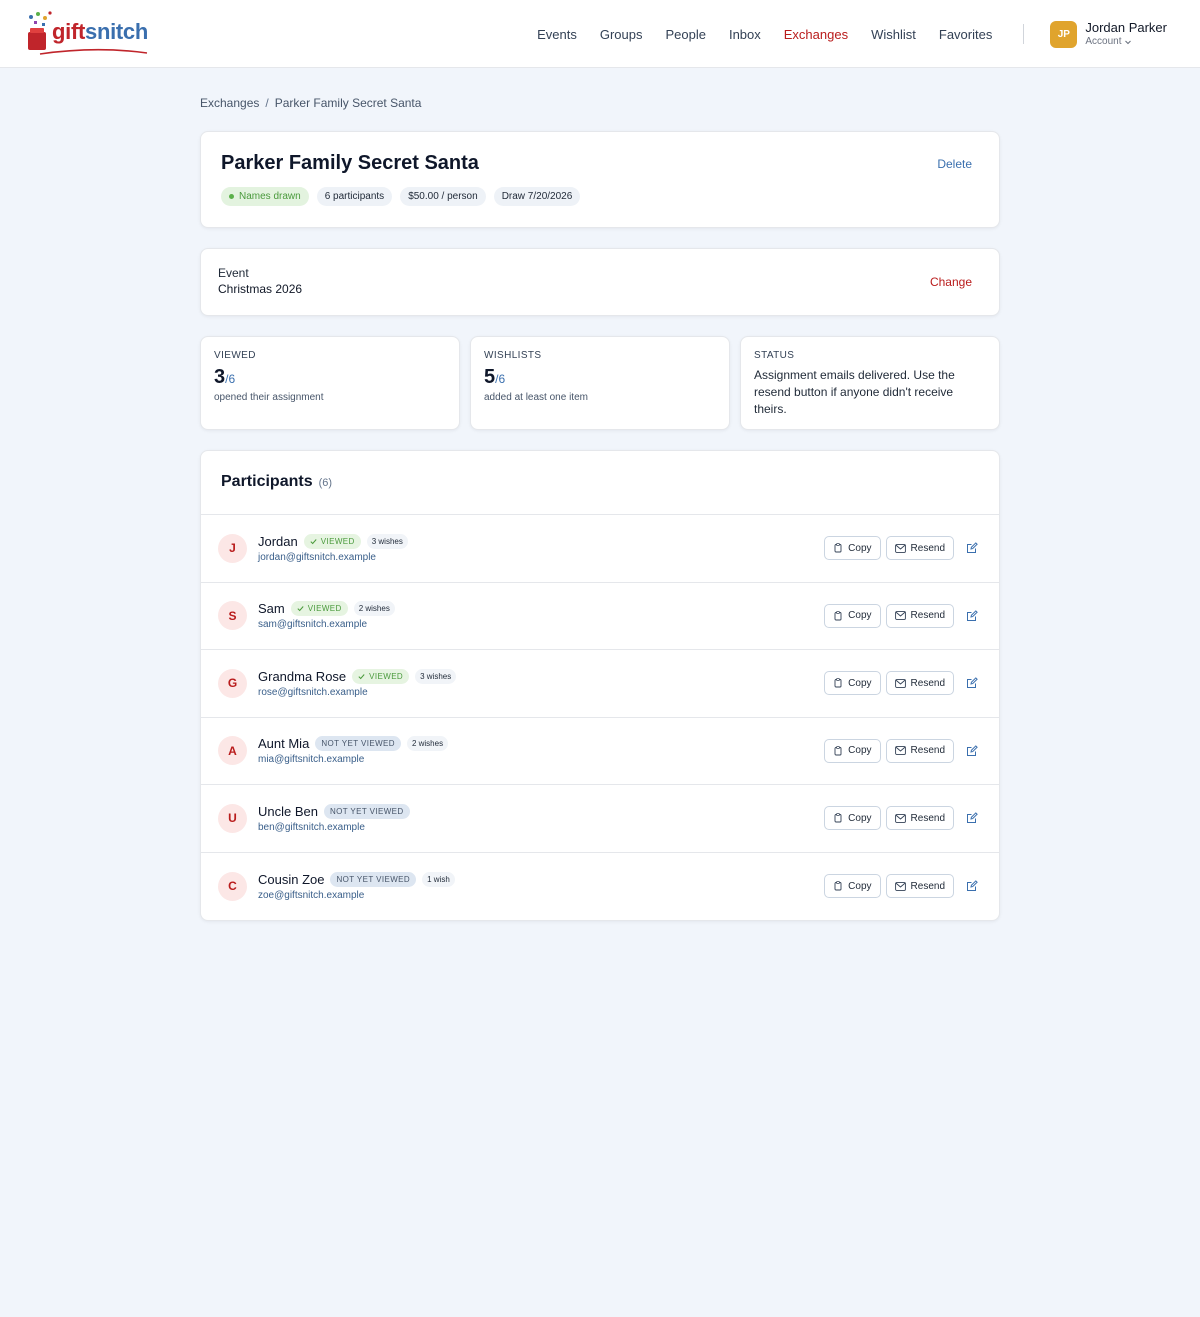 The height and width of the screenshot is (1317, 1200). I want to click on participant-name: Grandma Rose, so click(302, 676).